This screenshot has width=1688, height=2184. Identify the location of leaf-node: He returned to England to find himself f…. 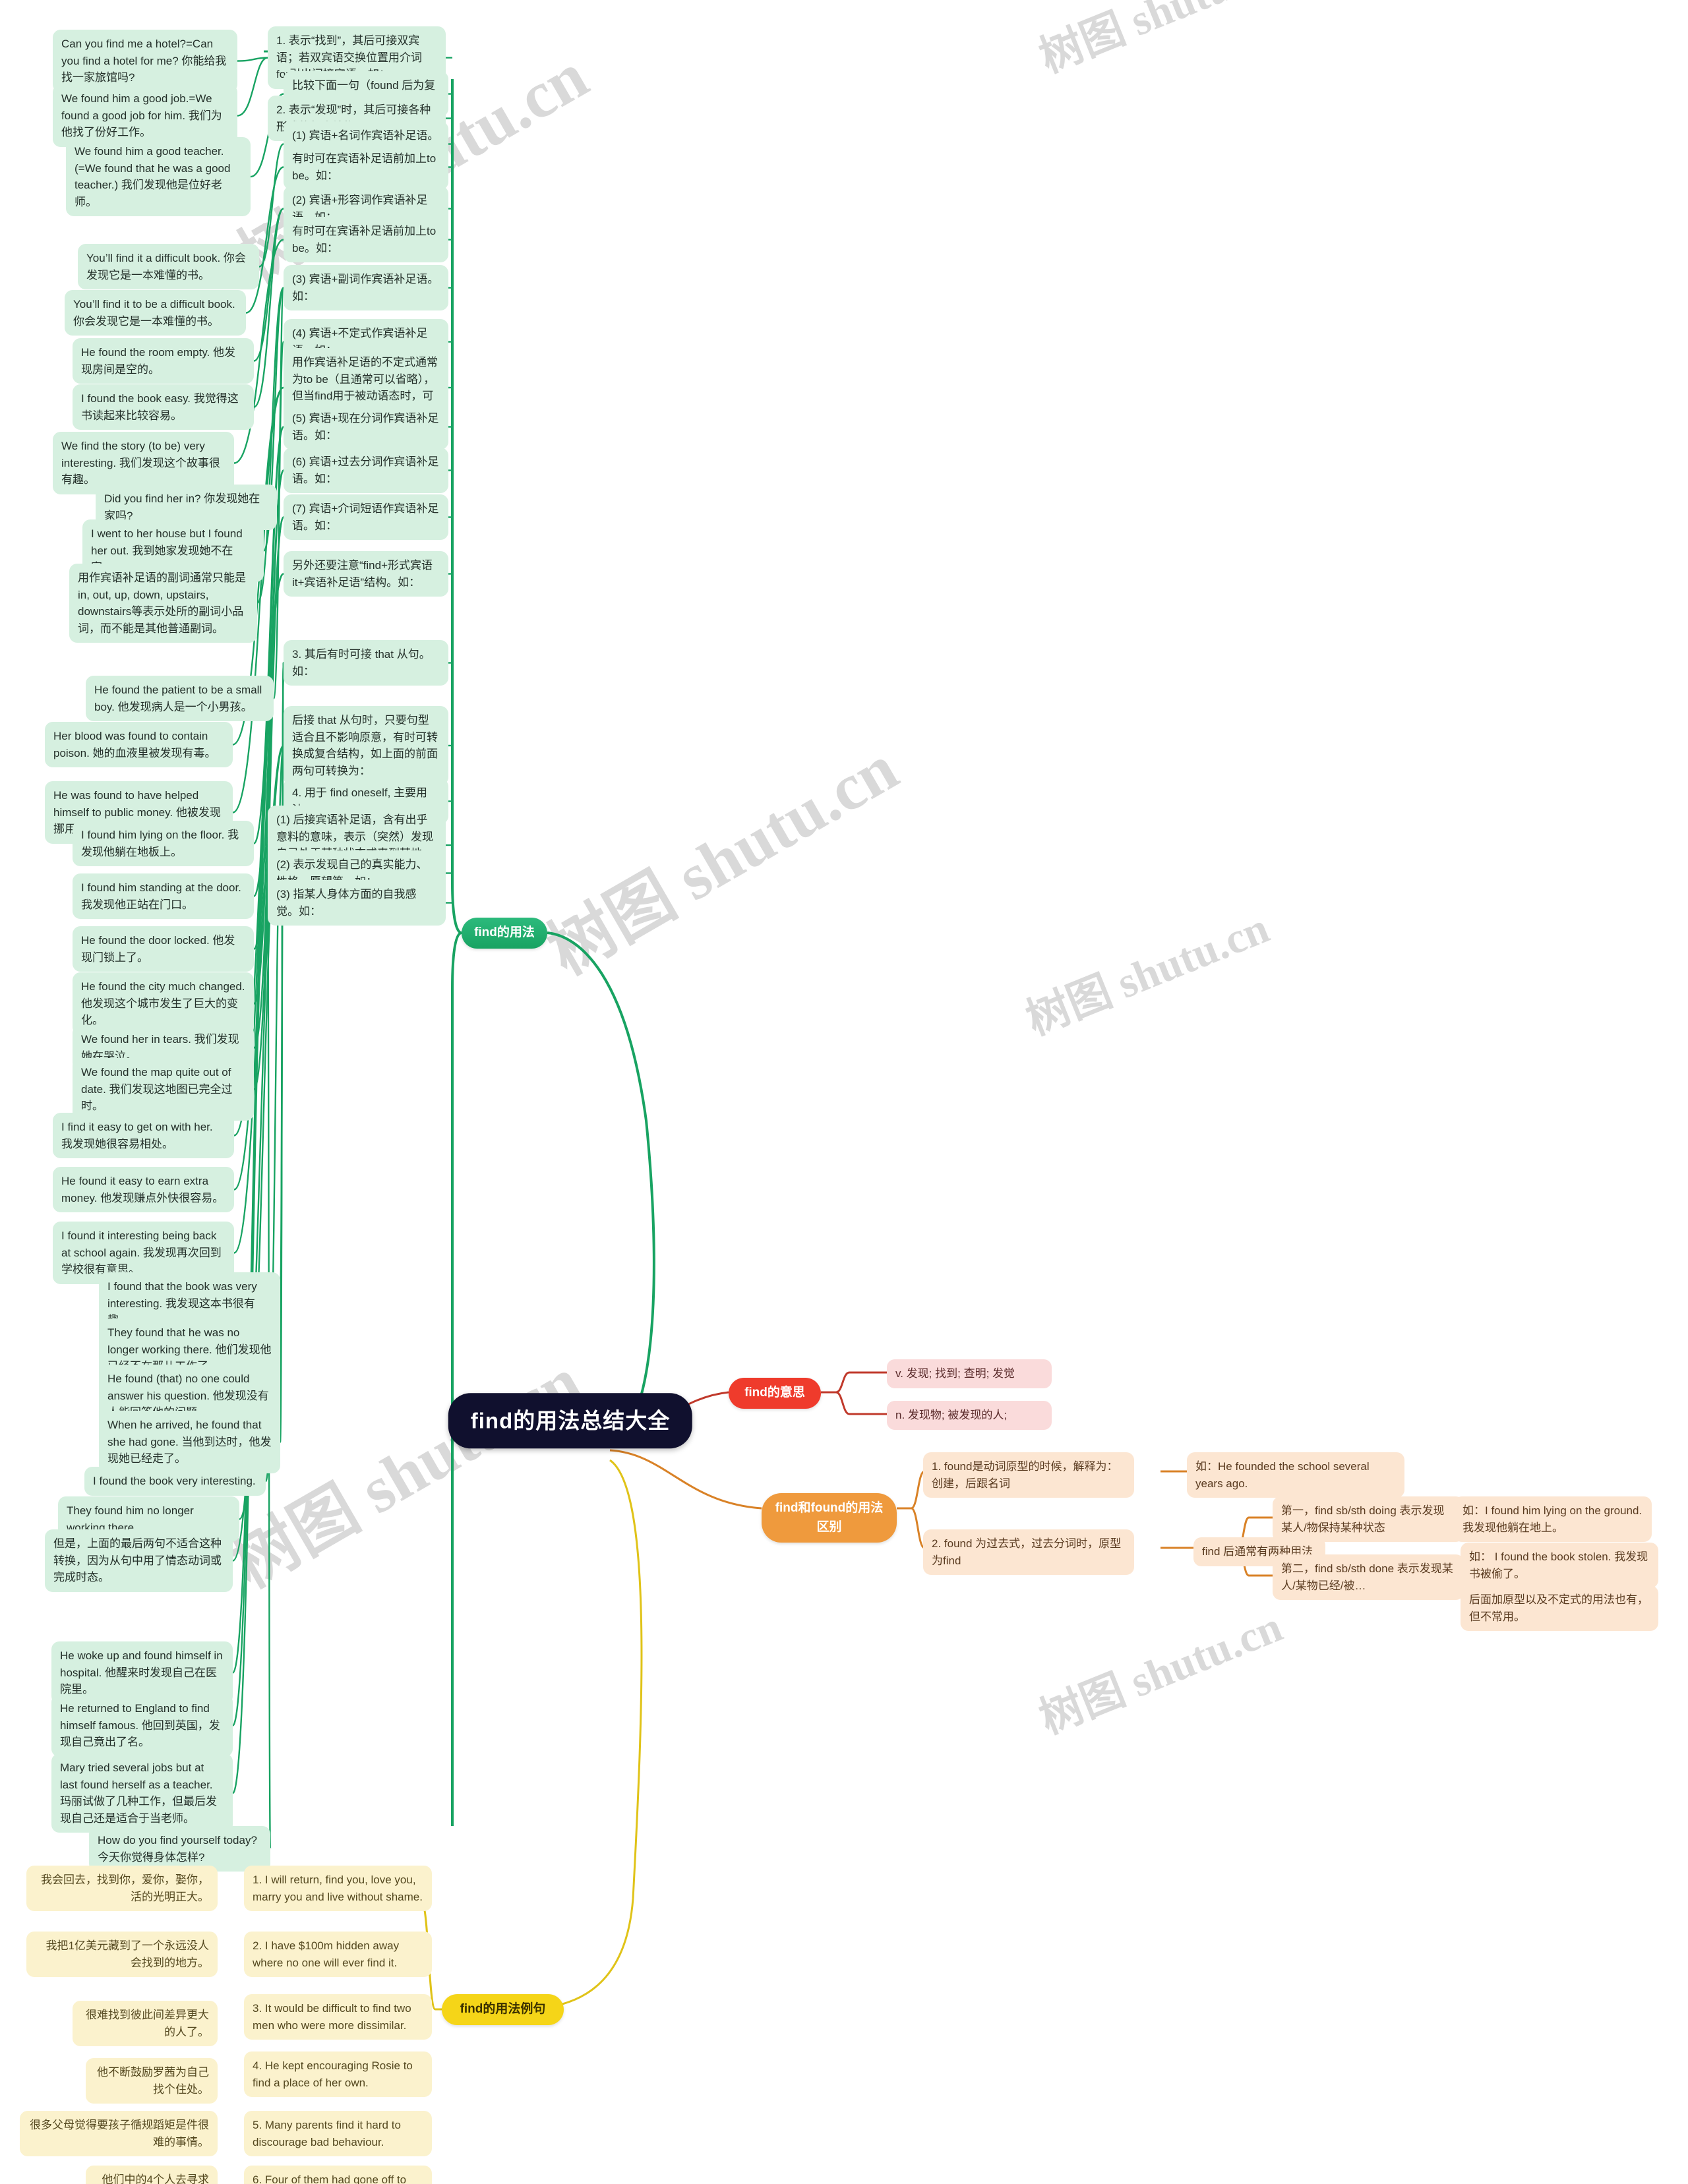
(142, 1725).